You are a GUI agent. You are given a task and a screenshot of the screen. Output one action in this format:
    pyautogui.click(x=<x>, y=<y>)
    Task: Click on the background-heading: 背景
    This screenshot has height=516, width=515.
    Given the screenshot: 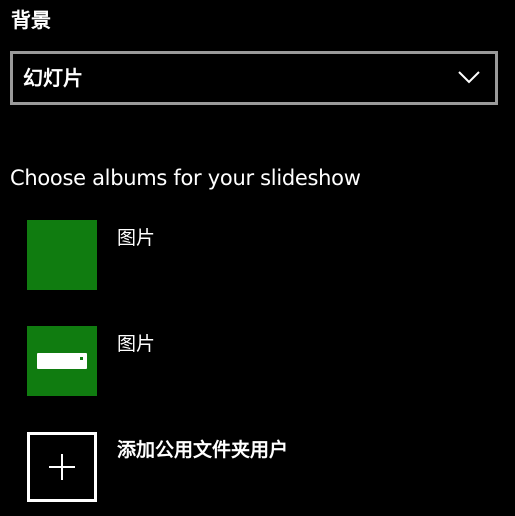 What is the action you would take?
    pyautogui.click(x=31, y=20)
    